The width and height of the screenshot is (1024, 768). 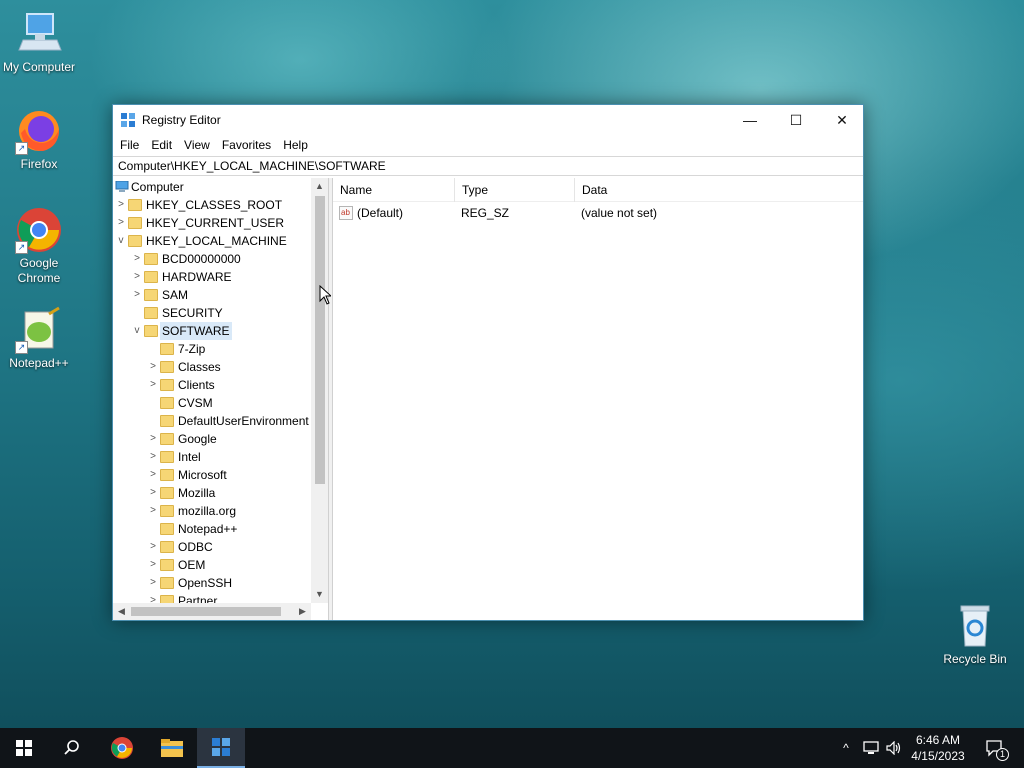 I want to click on tree-item-label: HKEY_CURRENT_USER, so click(x=215, y=223).